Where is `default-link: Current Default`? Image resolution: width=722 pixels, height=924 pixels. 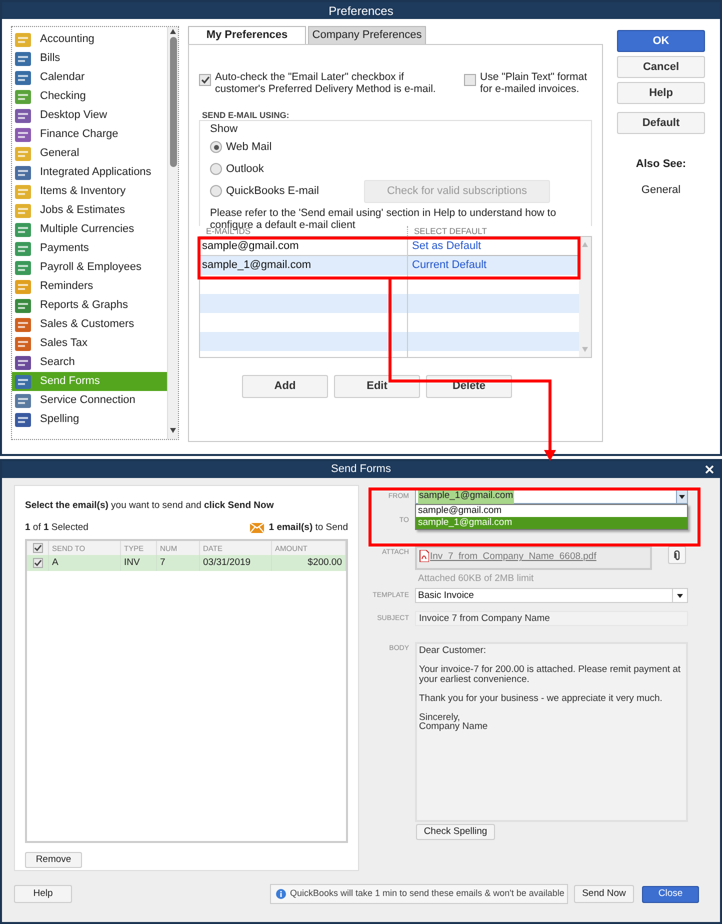
default-link: Current Default is located at coordinates (449, 265).